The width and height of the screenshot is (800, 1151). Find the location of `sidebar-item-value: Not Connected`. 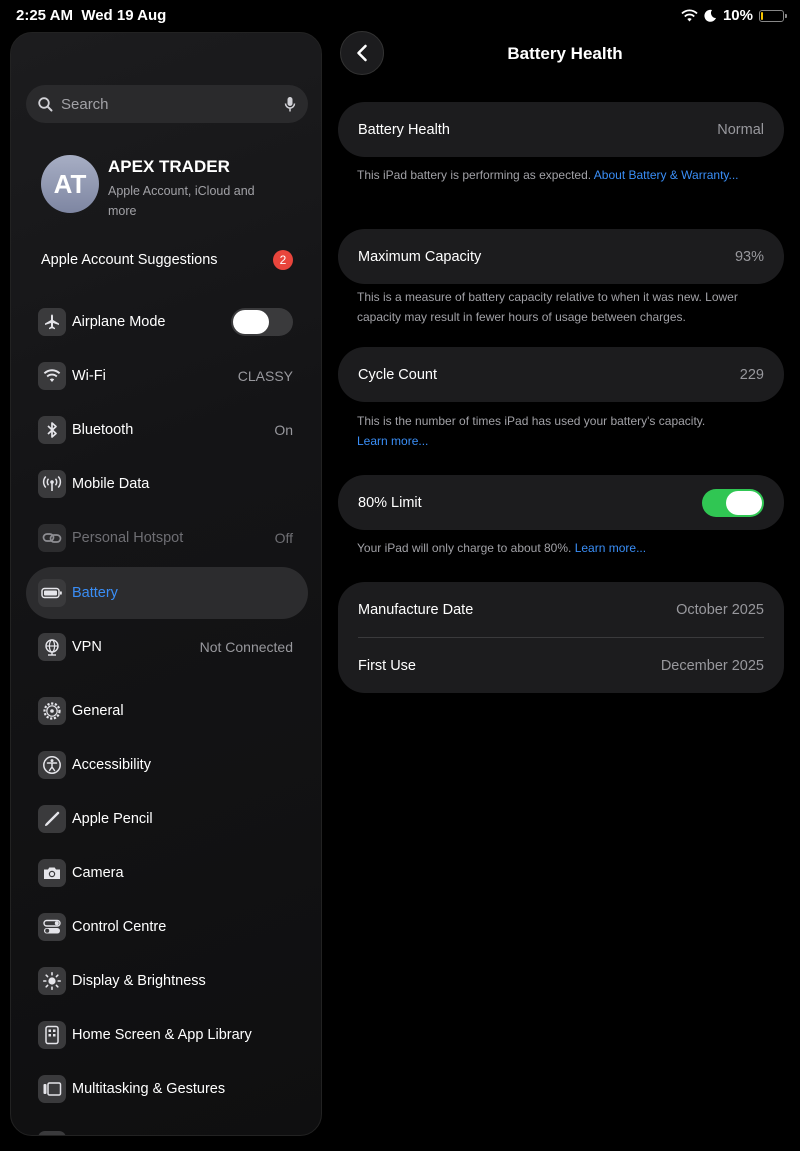

sidebar-item-value: Not Connected is located at coordinates (246, 647).